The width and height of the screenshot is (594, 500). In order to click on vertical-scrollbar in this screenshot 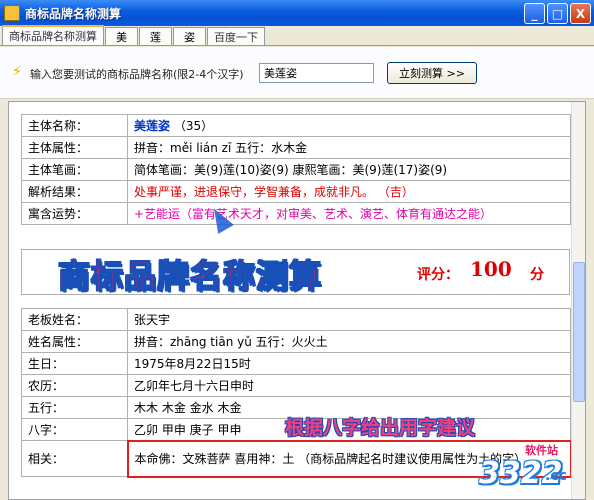, I will do `click(578, 300)`.